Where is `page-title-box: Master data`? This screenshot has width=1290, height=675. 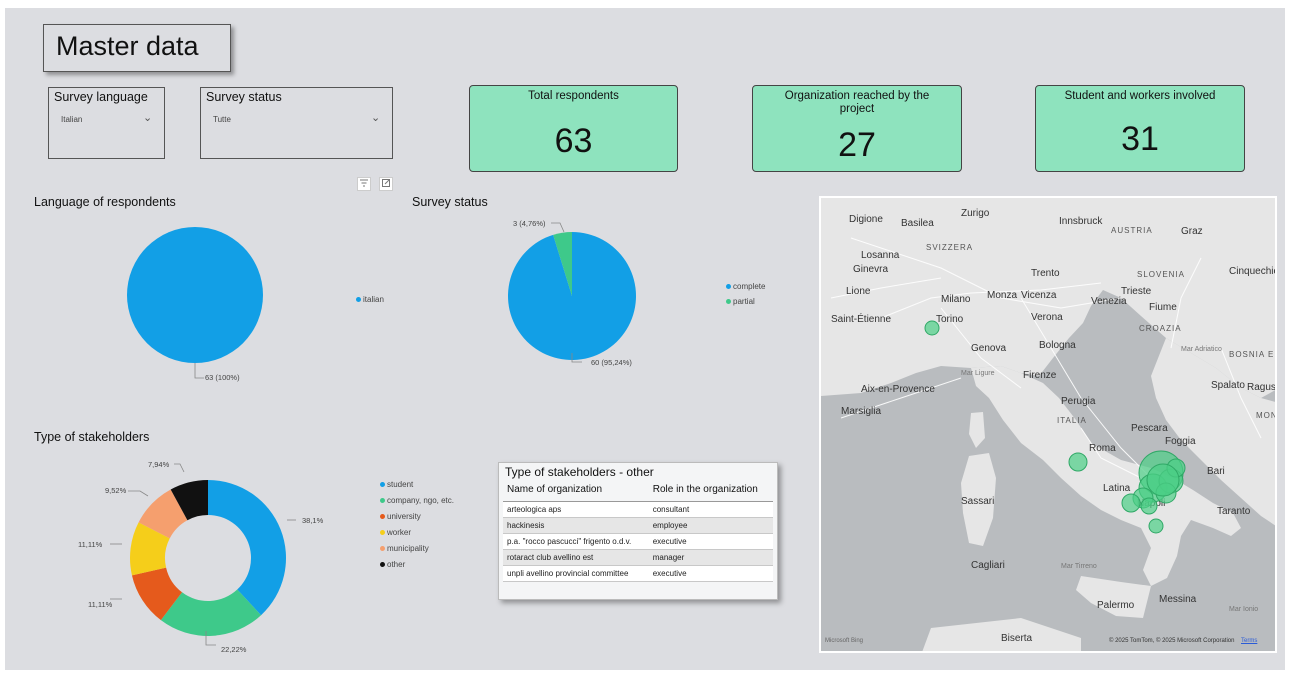 page-title-box: Master data is located at coordinates (137, 48).